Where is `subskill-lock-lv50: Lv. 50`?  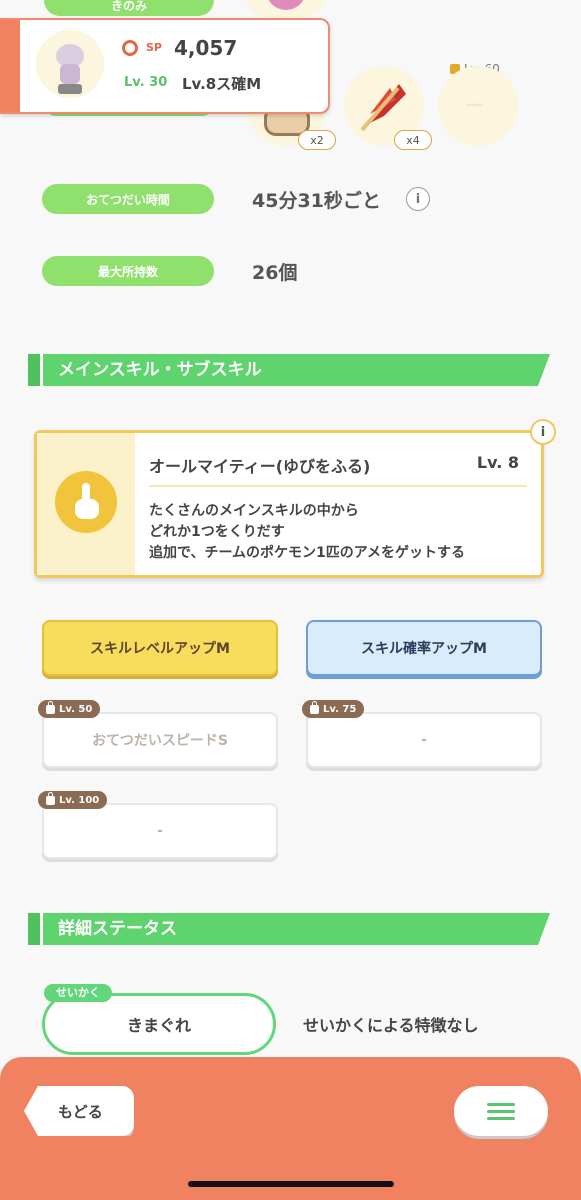 subskill-lock-lv50: Lv. 50 is located at coordinates (69, 709).